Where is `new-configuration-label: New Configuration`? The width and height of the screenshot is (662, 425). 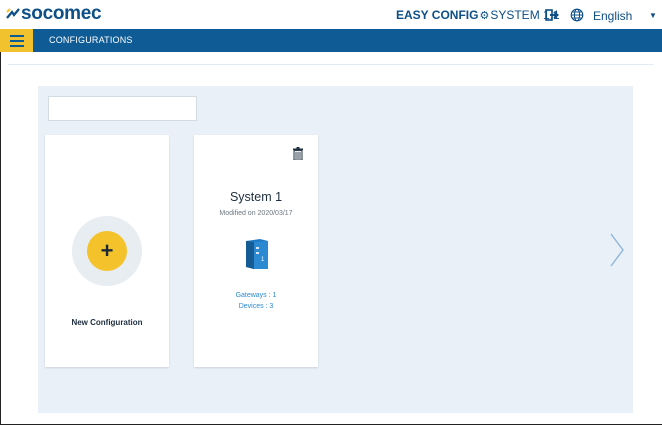
new-configuration-label: New Configuration is located at coordinates (107, 322).